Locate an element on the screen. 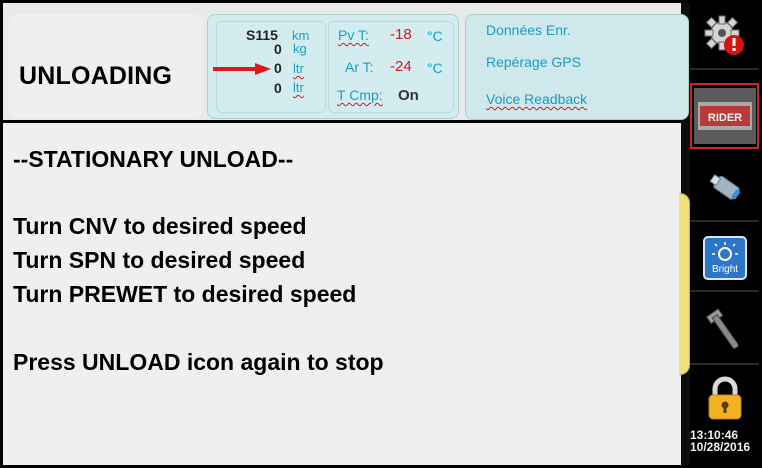 This screenshot has height=468, width=762. data-recorded-label: Données Enr. is located at coordinates (528, 30).